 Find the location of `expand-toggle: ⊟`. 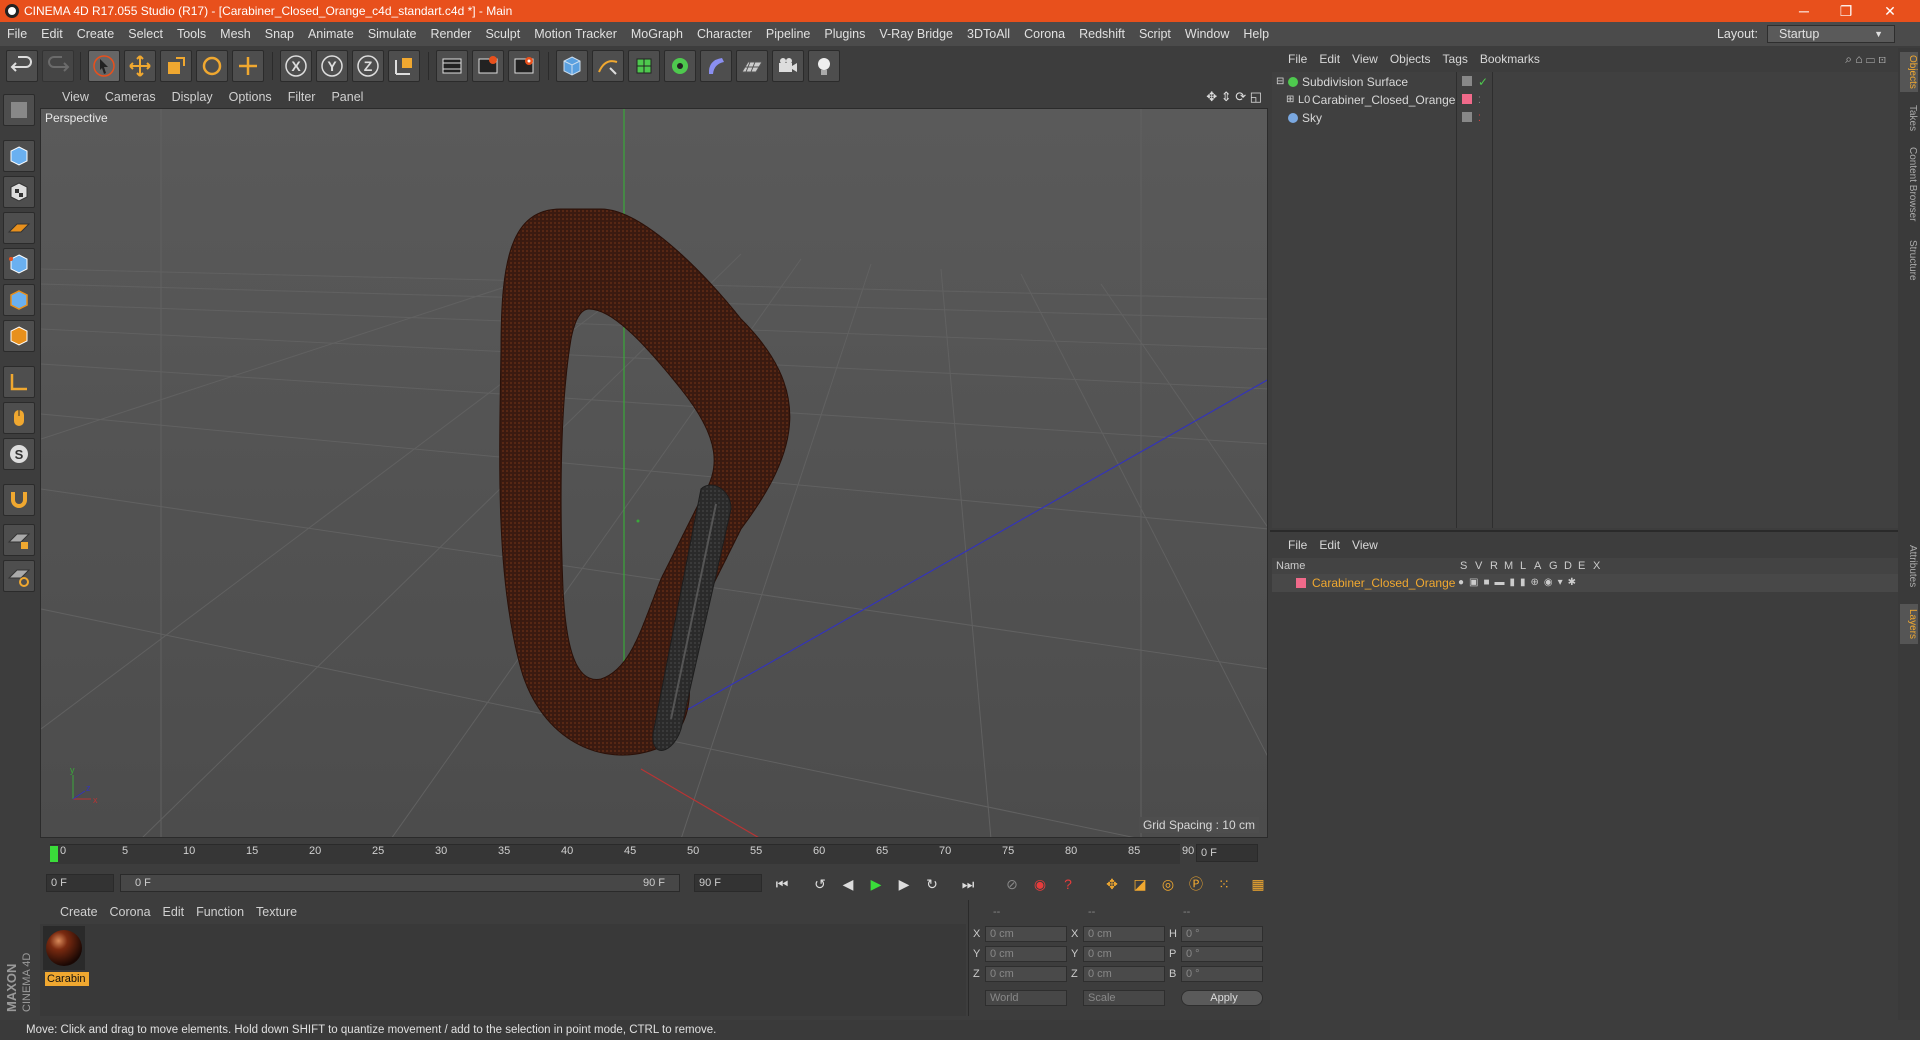

expand-toggle: ⊟ is located at coordinates (1280, 82).